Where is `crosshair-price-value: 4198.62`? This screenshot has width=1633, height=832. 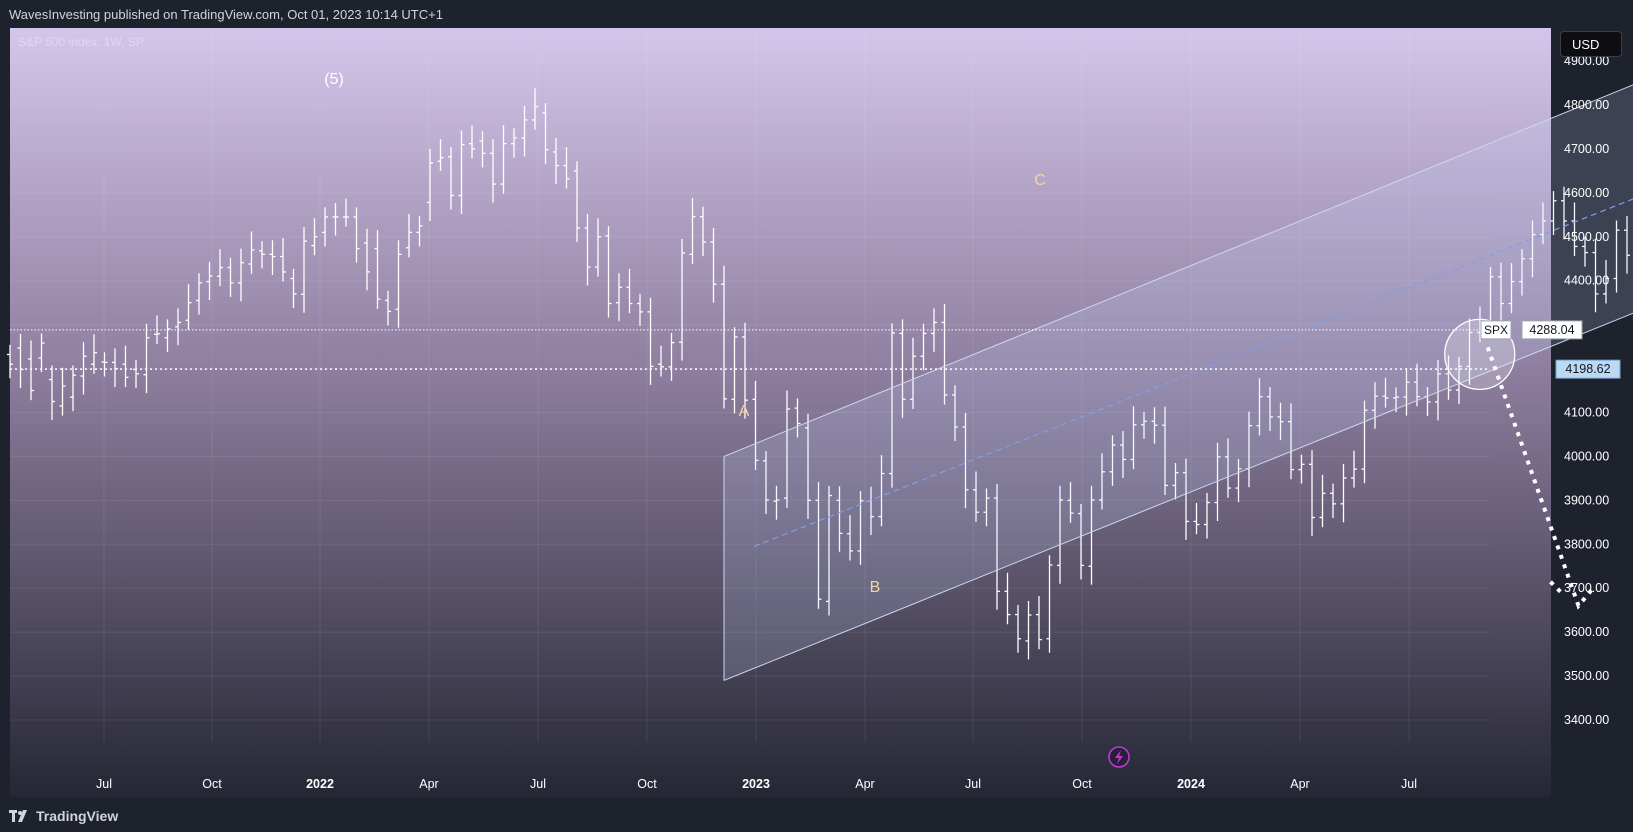
crosshair-price-value: 4198.62 is located at coordinates (1587, 369).